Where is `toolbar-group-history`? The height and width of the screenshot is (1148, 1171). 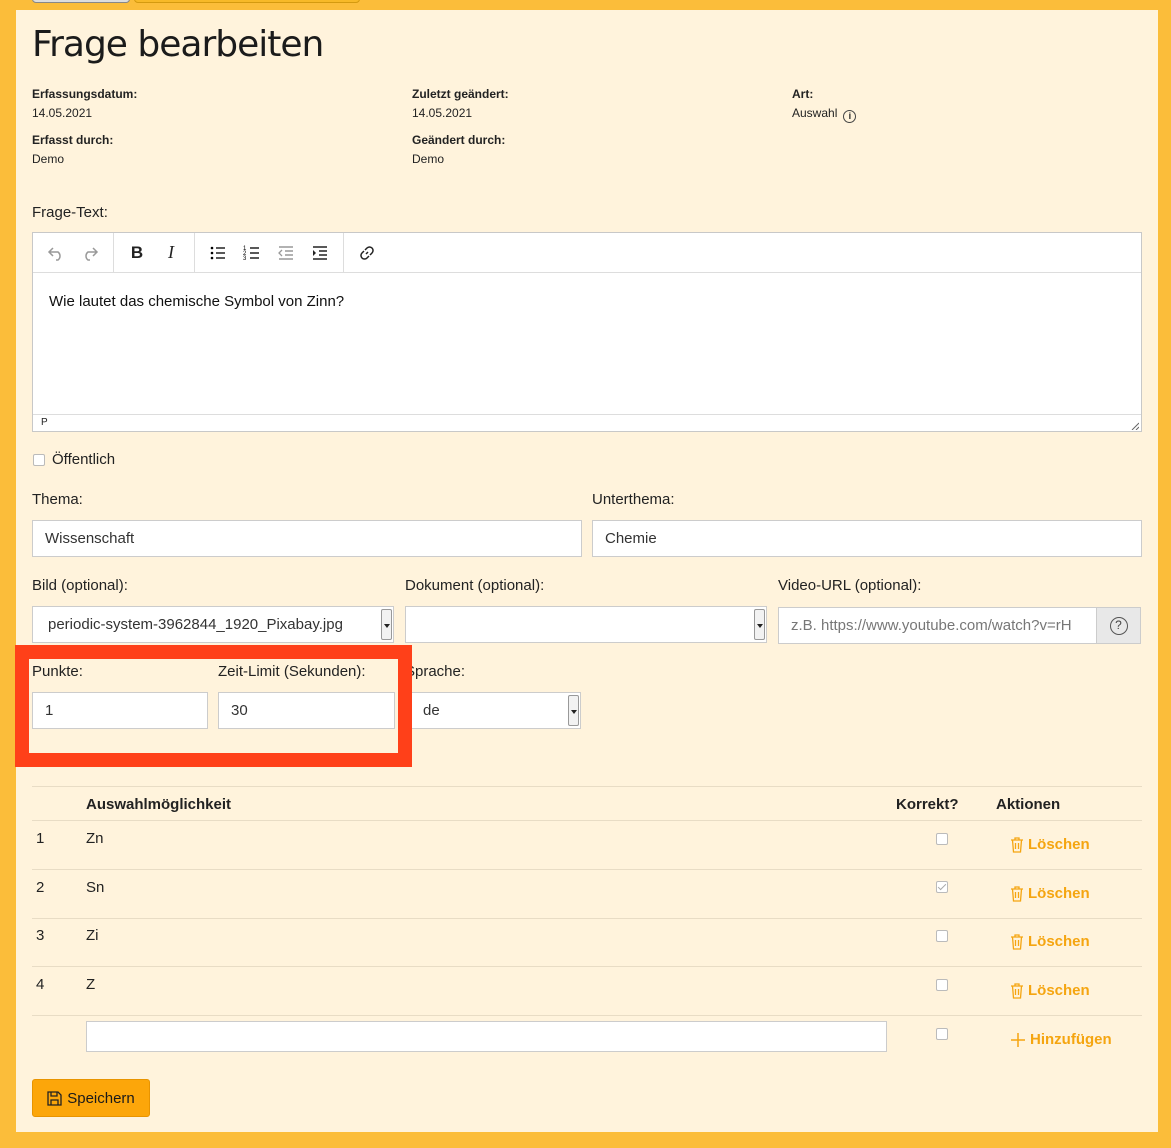 toolbar-group-history is located at coordinates (73, 252).